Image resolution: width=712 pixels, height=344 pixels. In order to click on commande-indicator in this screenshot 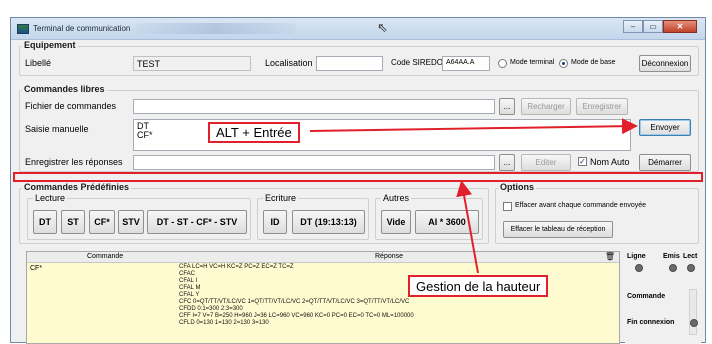, I will do `click(693, 312)`.